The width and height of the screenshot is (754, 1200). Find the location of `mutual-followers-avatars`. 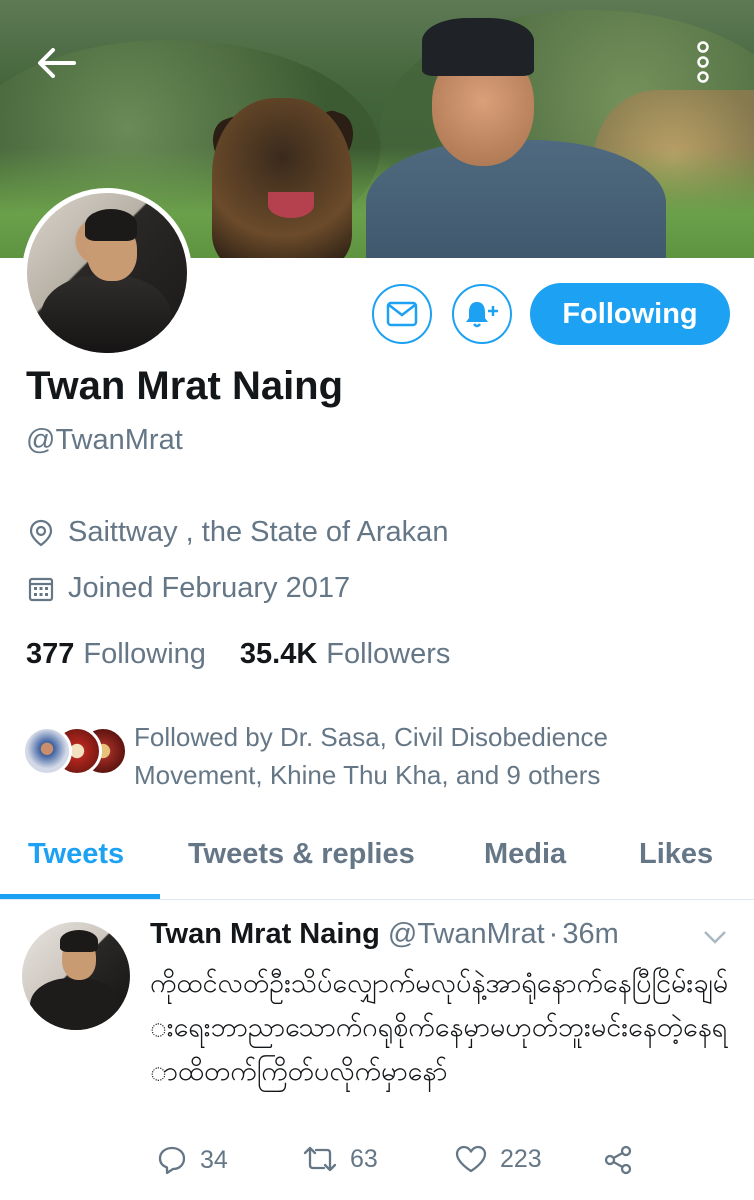

mutual-followers-avatars is located at coordinates (75, 754).